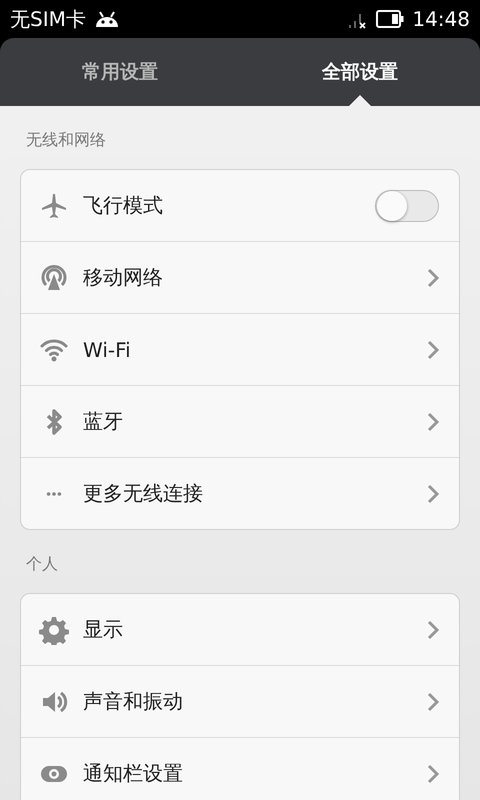  I want to click on settings-row: 声音和振动, so click(240, 701).